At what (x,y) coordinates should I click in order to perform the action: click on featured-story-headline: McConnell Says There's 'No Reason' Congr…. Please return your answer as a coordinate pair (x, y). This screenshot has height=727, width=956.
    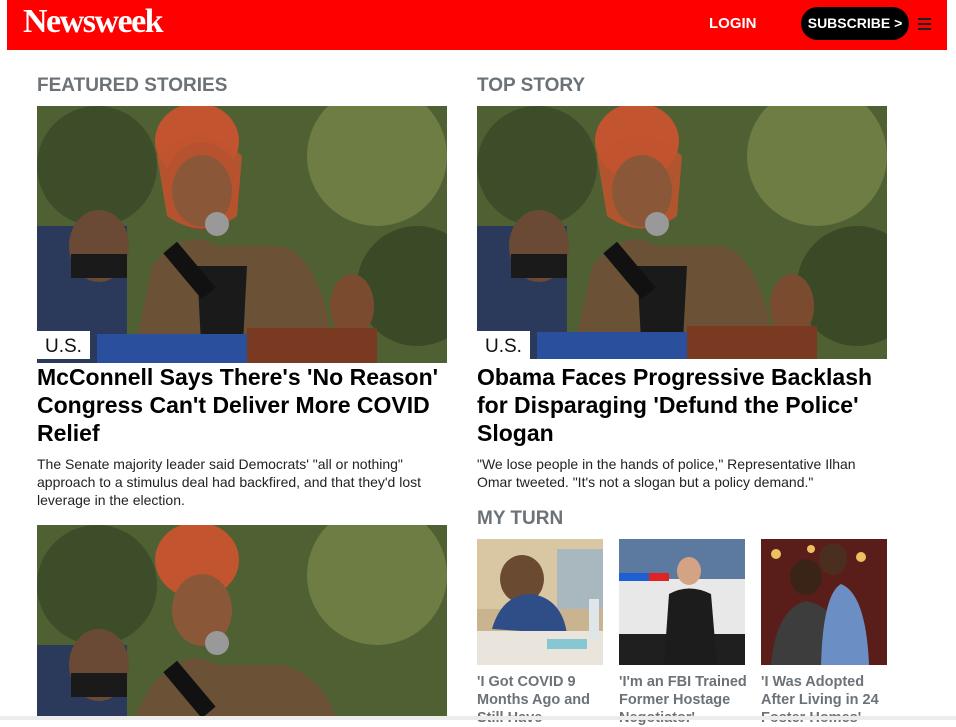
    Looking at the image, I should click on (242, 405).